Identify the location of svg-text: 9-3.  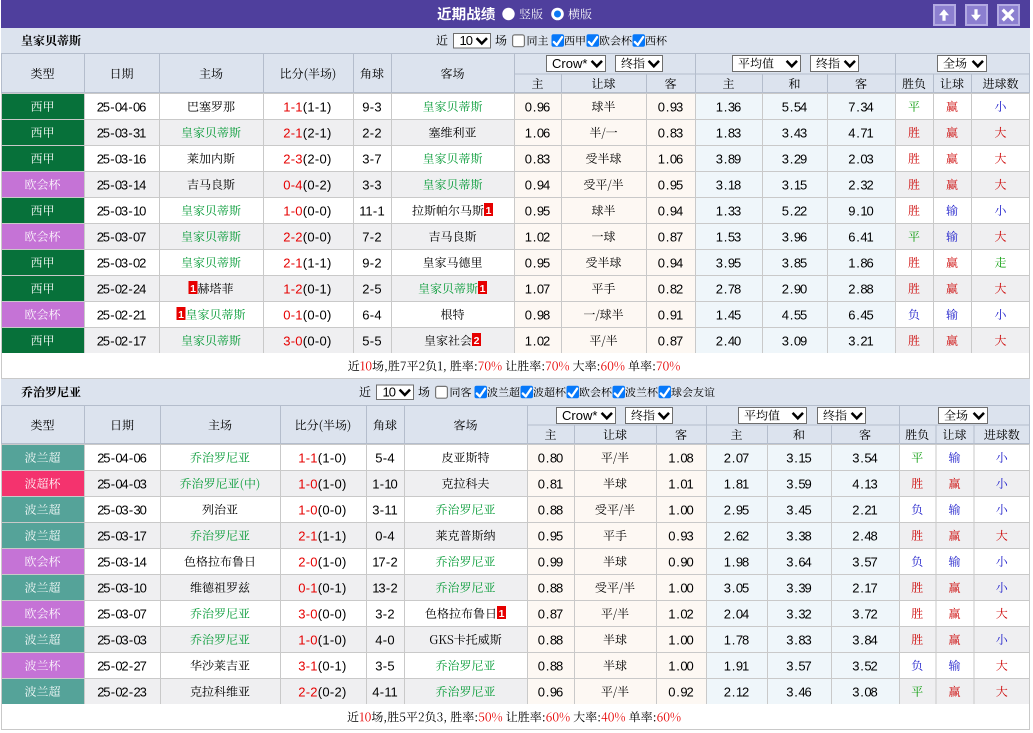
(371, 106).